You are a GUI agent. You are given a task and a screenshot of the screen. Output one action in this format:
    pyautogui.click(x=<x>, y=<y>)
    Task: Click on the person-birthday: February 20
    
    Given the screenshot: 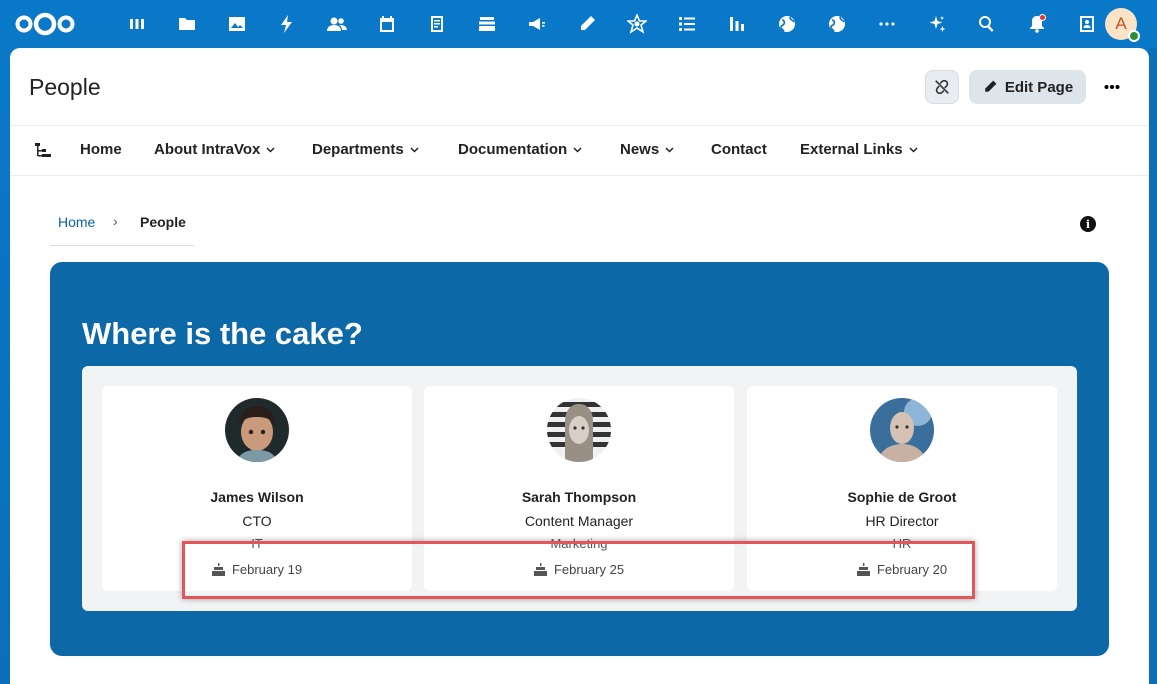 What is the action you would take?
    pyautogui.click(x=902, y=569)
    